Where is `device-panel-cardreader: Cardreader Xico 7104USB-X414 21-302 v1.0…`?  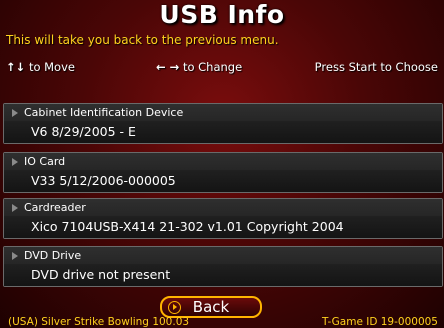 device-panel-cardreader: Cardreader Xico 7104USB-X414 21-302 v1.0… is located at coordinates (223, 218).